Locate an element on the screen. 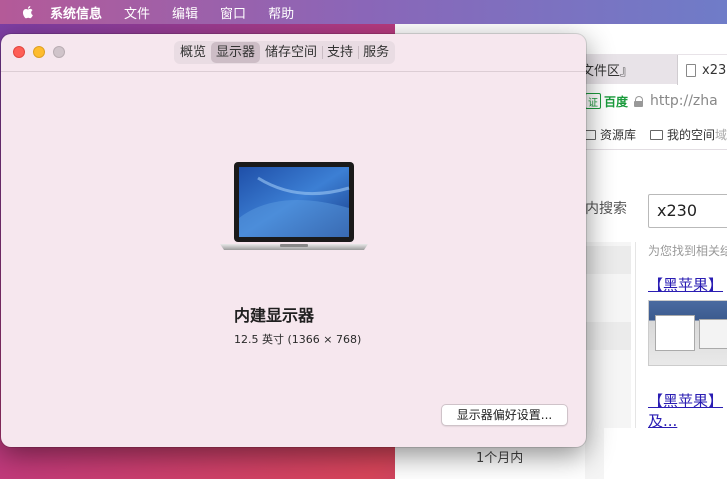  zoom-button is located at coordinates (59, 52).